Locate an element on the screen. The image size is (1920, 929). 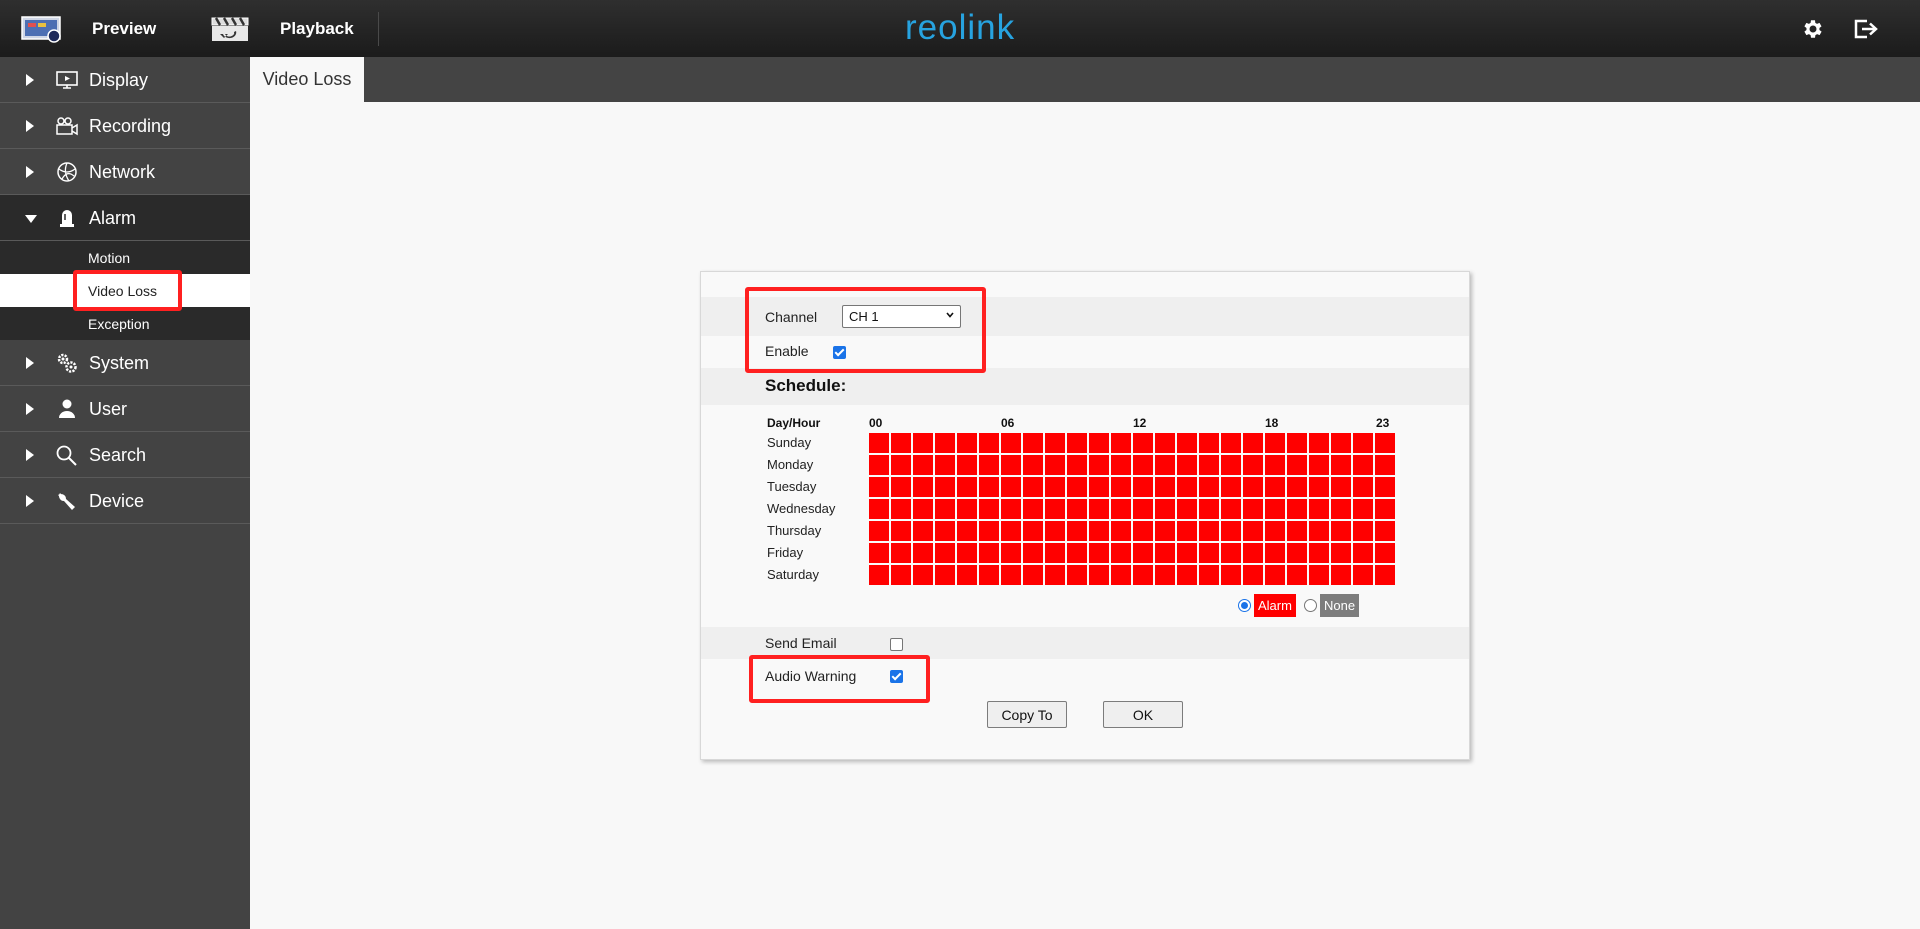
sidebar-item-system: System is located at coordinates (125, 363).